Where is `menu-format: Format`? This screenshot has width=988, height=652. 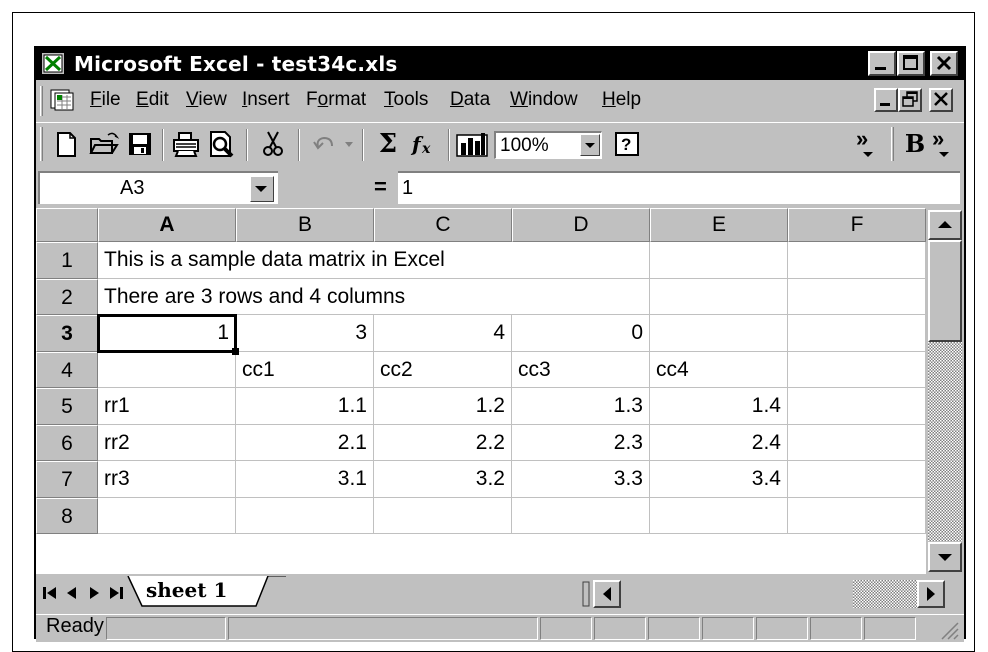
menu-format: Format is located at coordinates (336, 100).